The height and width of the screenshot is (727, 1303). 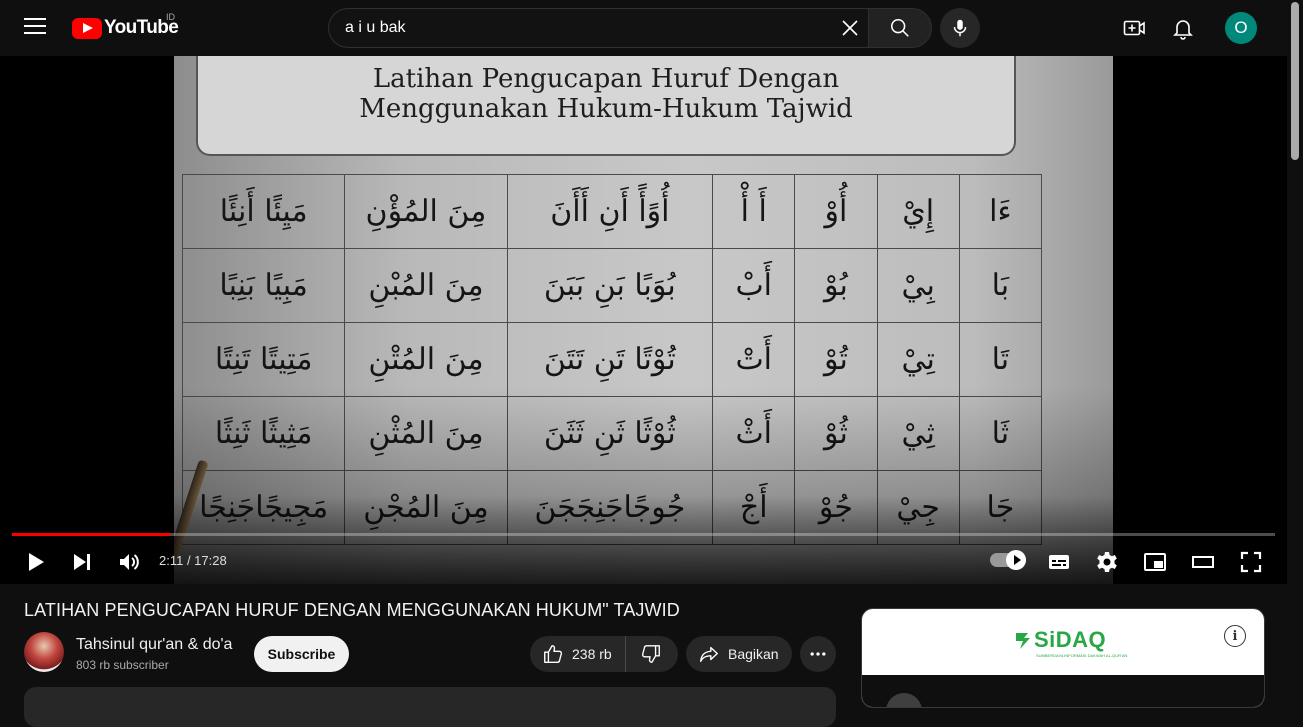 I want to click on create-icon, so click(x=1134, y=28).